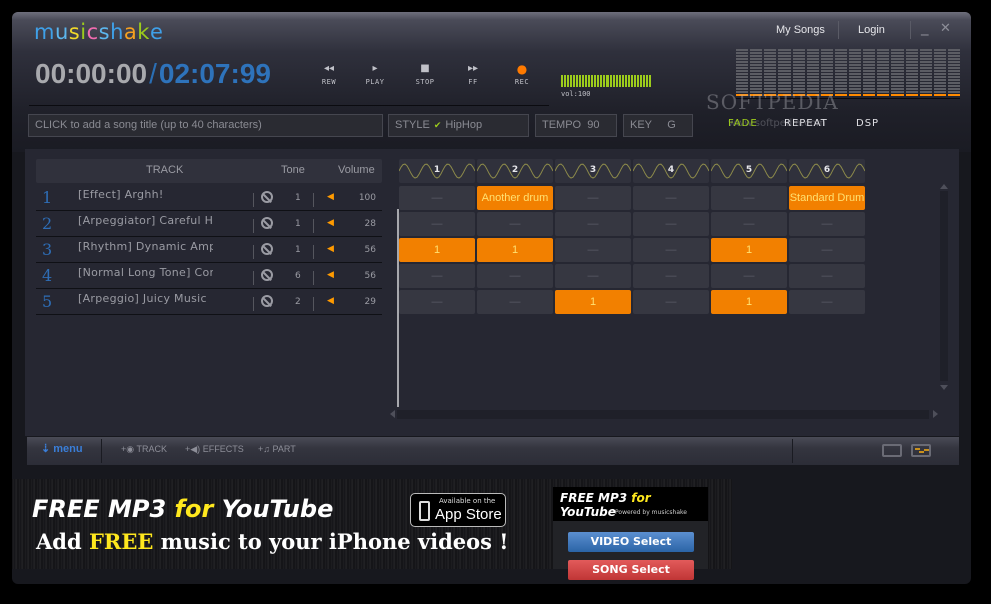  I want to click on scroll-up-arrow, so click(944, 186).